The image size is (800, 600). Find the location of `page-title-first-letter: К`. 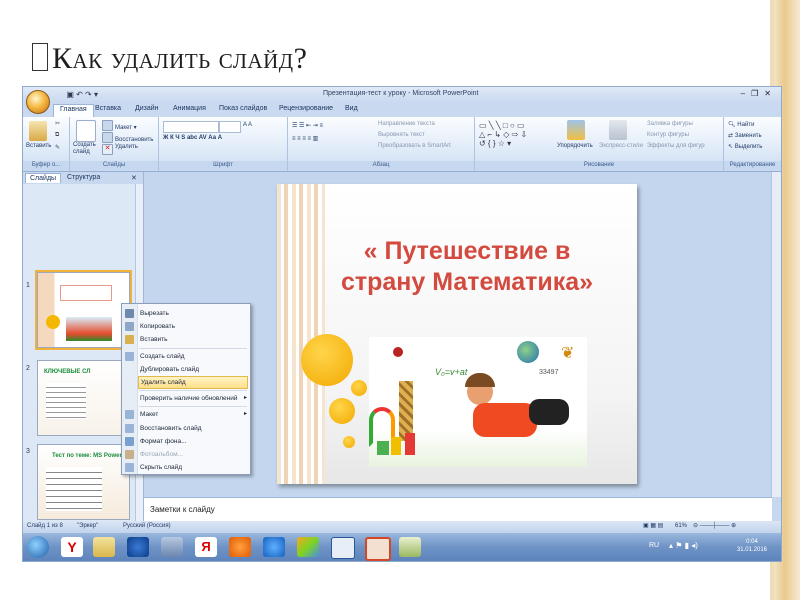

page-title-first-letter: К is located at coordinates (62, 58).